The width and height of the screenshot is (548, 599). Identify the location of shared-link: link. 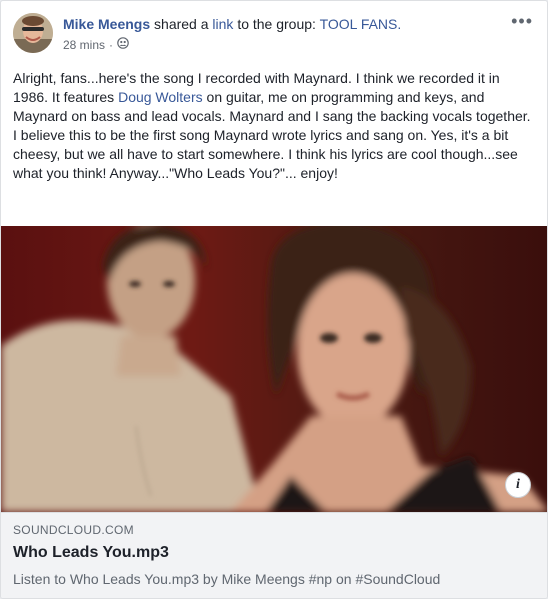
(222, 24).